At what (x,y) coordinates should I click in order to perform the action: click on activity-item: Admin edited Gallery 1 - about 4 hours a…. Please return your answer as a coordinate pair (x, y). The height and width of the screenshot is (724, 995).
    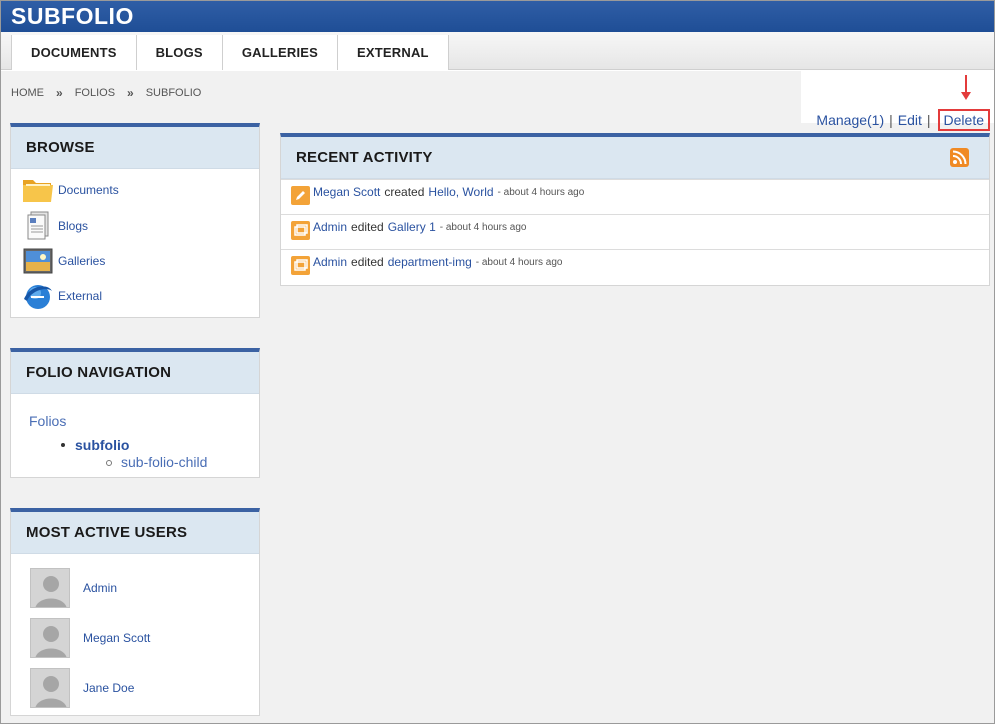
    Looking at the image, I should click on (635, 231).